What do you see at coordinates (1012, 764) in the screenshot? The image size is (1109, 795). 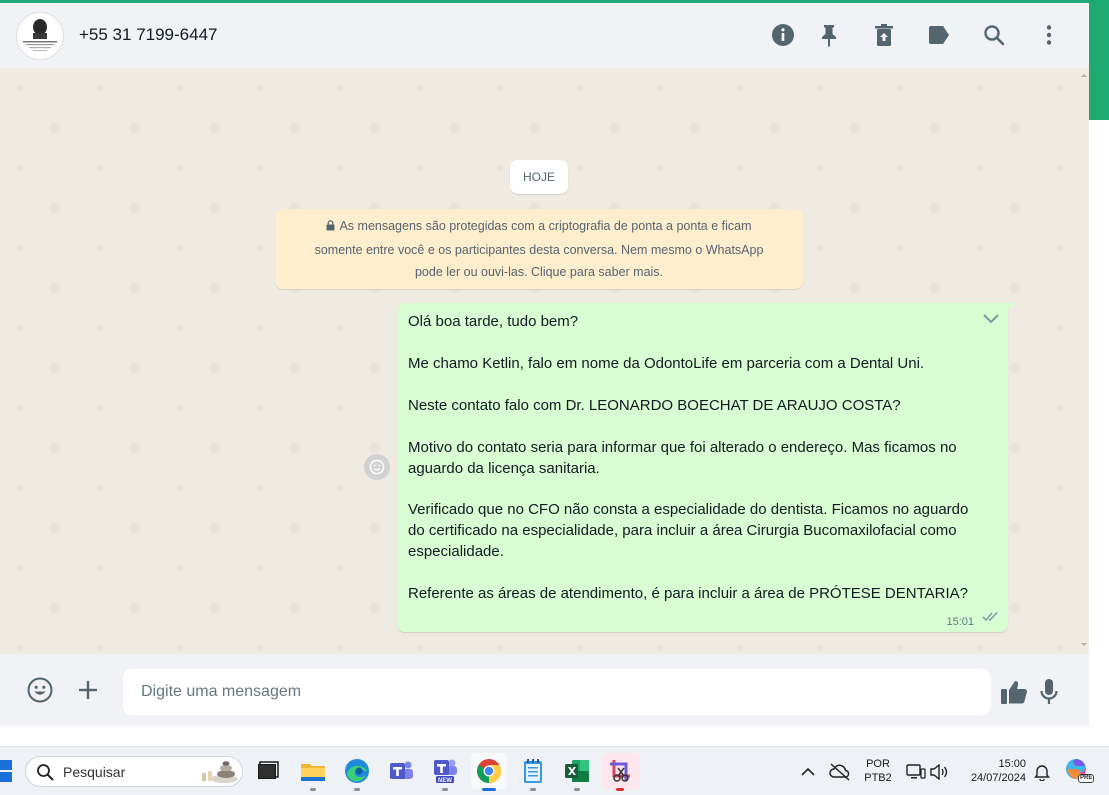 I see `clock-time: 15:00` at bounding box center [1012, 764].